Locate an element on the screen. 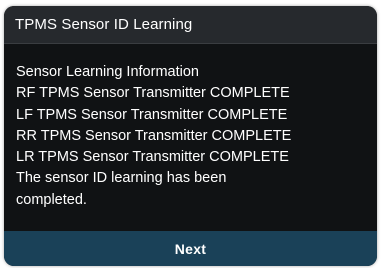 The width and height of the screenshot is (381, 268). dialog-title: TPMS Sensor ID Learning is located at coordinates (104, 24).